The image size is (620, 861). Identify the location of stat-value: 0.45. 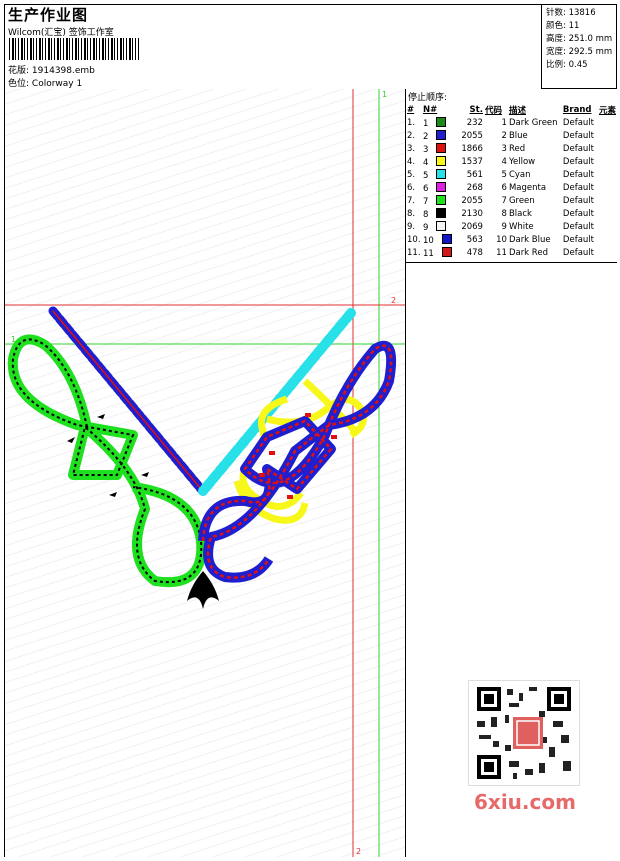
(578, 65).